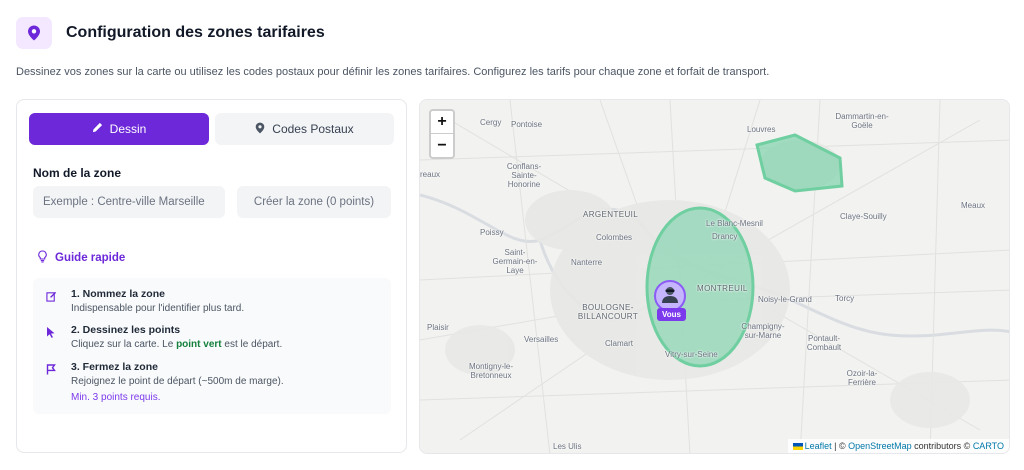 The height and width of the screenshot is (470, 1024). Describe the element at coordinates (988, 446) in the screenshot. I see `carto-link: CARTO` at that location.